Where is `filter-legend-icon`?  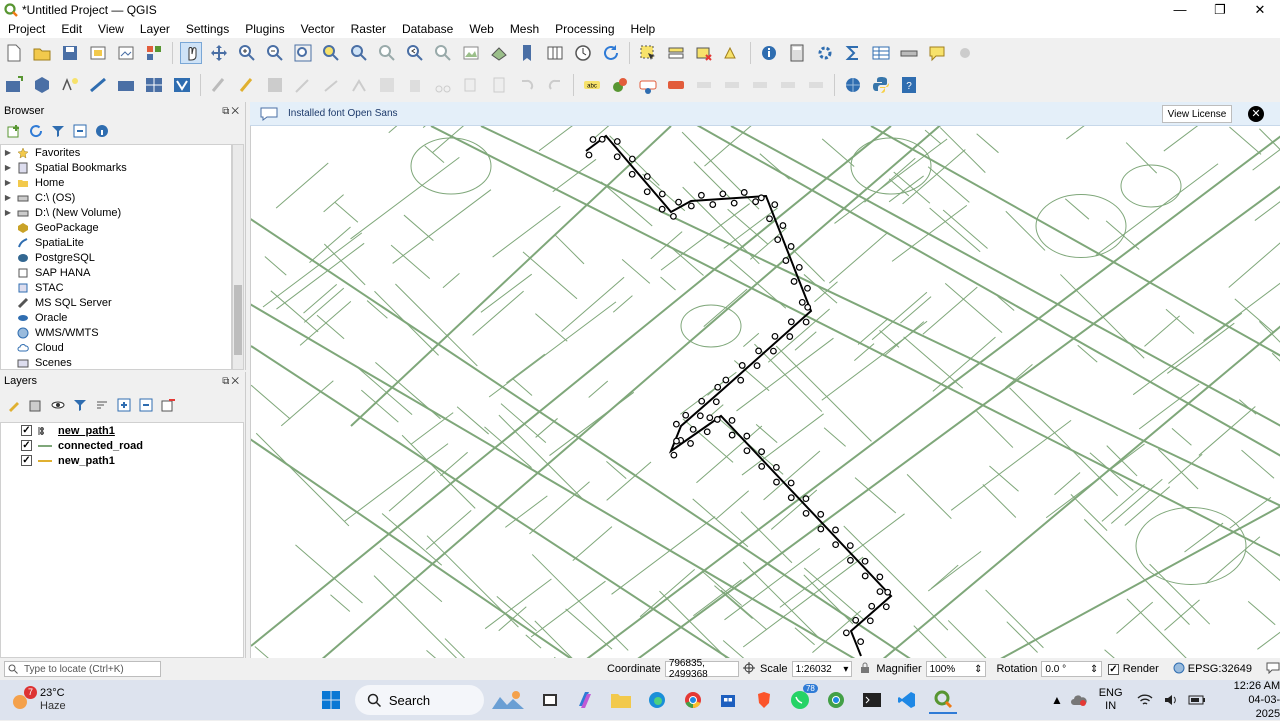 filter-legend-icon is located at coordinates (80, 405).